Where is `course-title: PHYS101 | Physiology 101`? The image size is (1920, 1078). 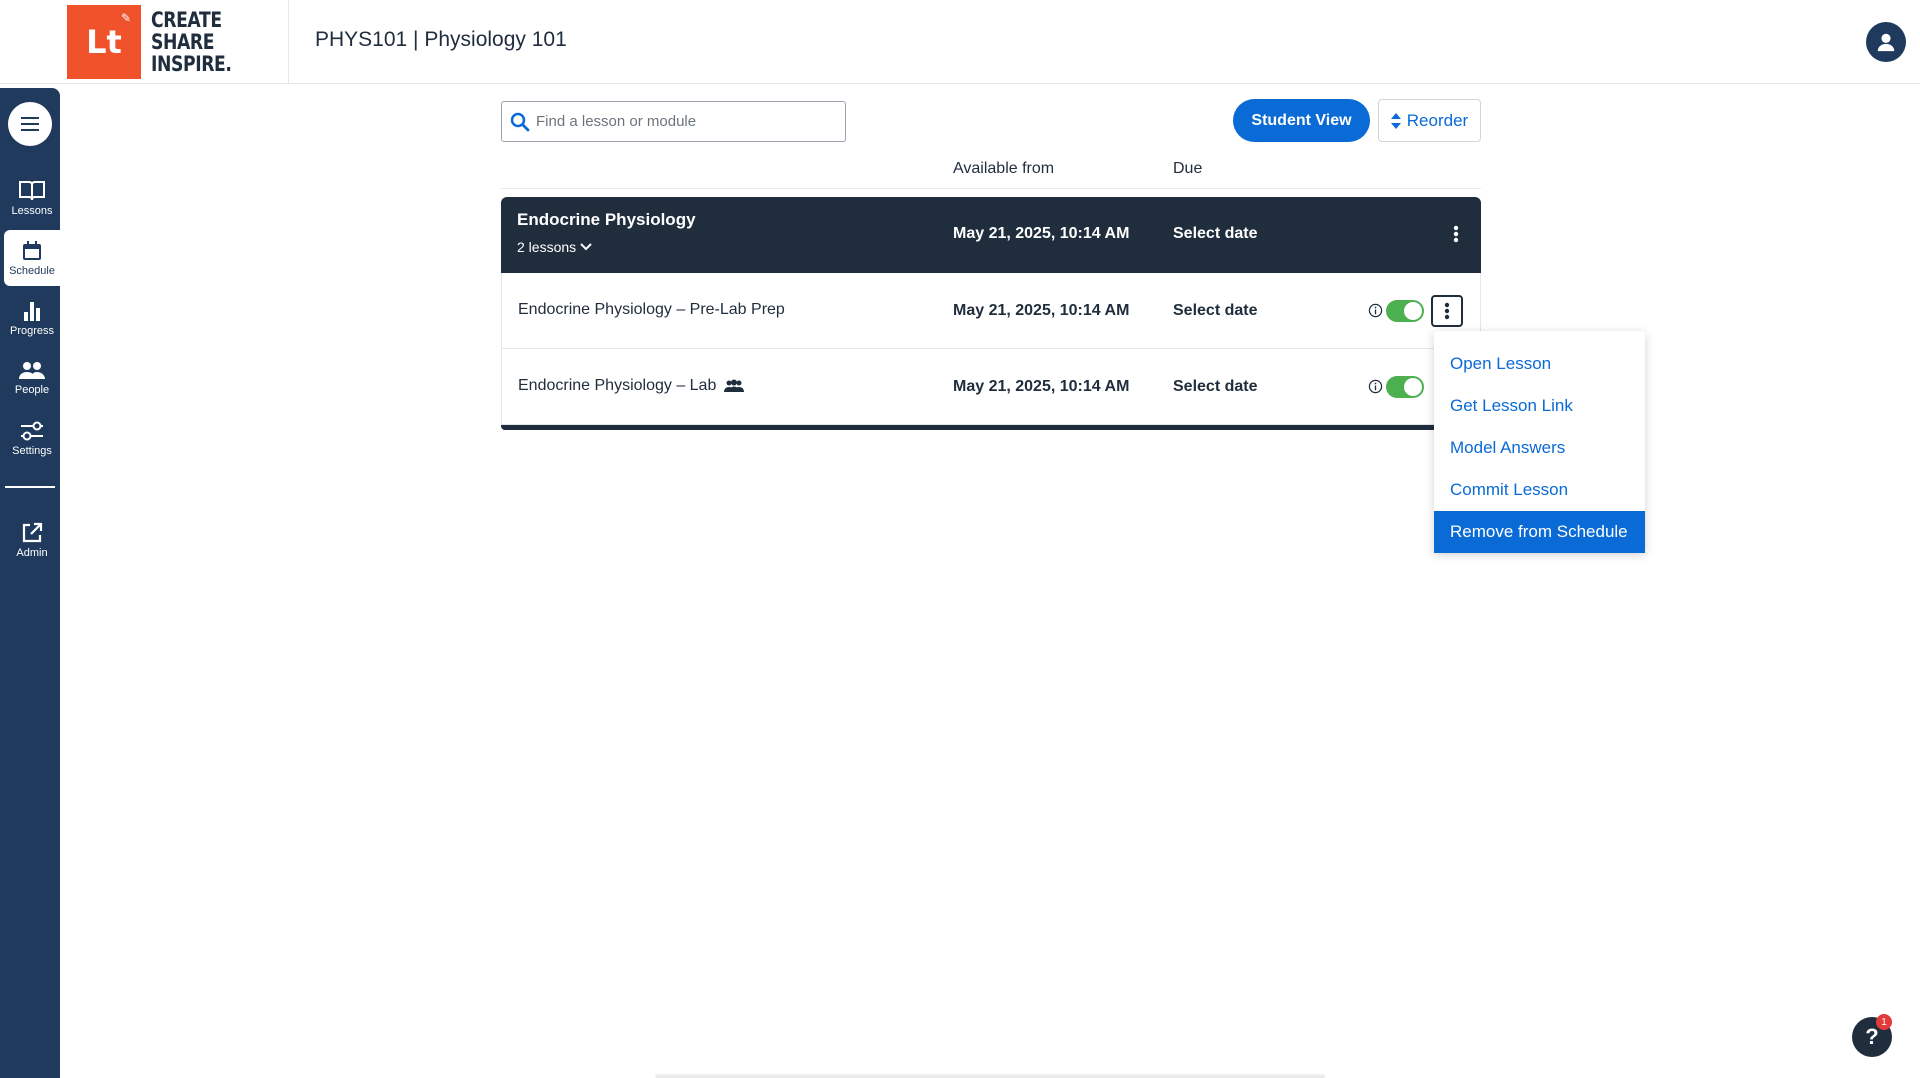 course-title: PHYS101 | Physiology 101 is located at coordinates (441, 39).